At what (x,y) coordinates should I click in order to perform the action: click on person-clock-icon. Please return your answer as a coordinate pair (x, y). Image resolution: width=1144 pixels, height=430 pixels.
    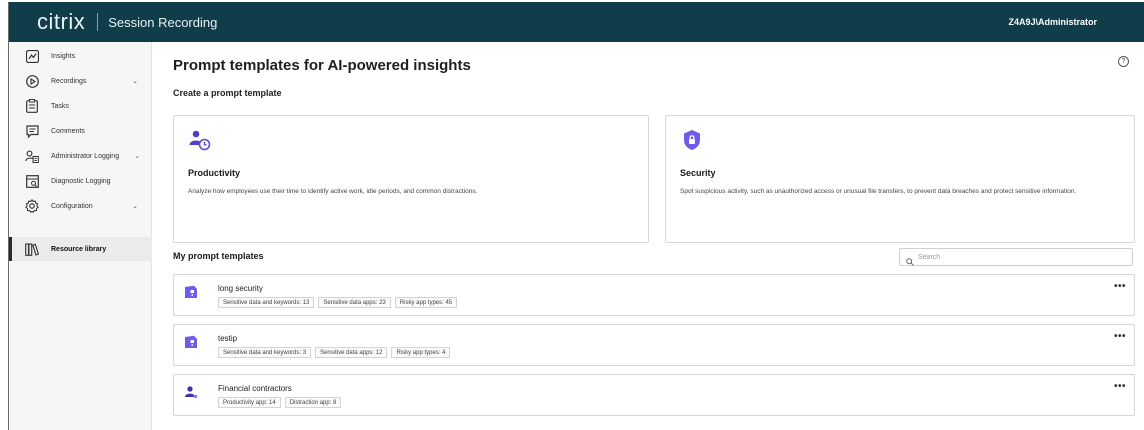
    Looking at the image, I should click on (200, 140).